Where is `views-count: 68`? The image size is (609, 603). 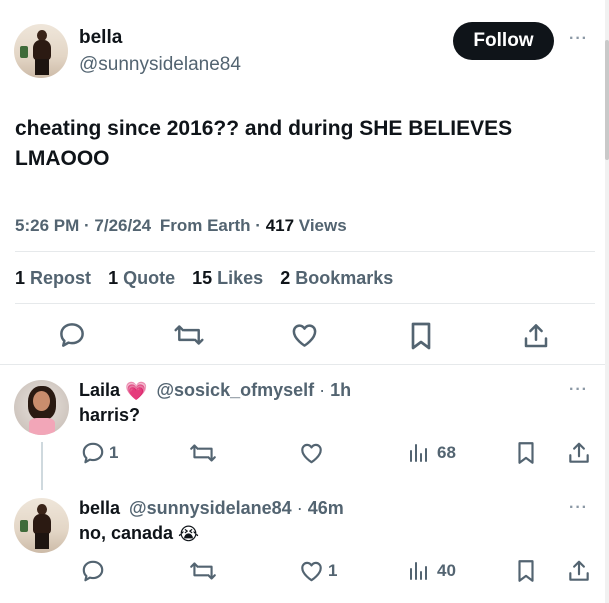
views-count: 68 is located at coordinates (446, 452).